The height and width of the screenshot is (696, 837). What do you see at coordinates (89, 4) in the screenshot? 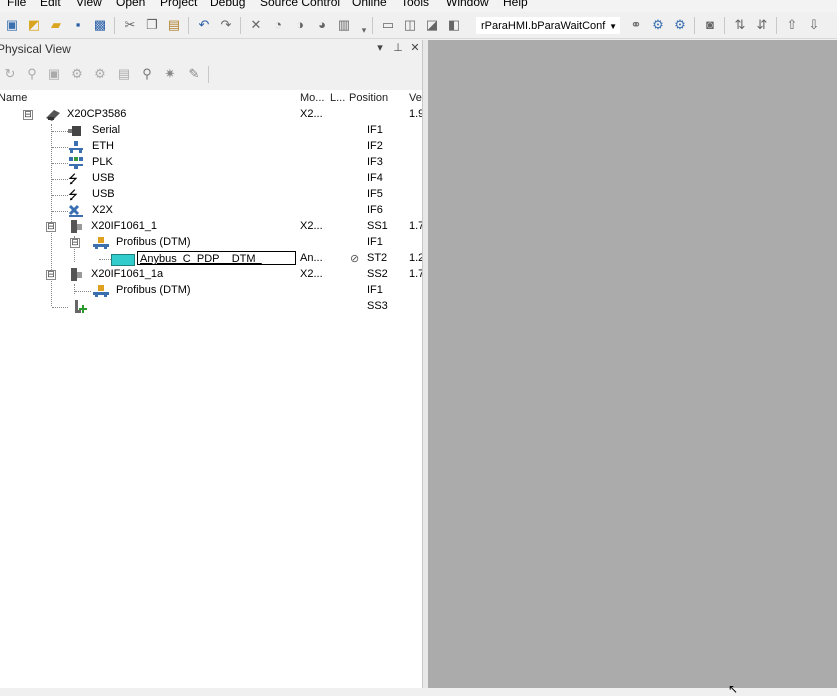
I see `menu-view: View` at bounding box center [89, 4].